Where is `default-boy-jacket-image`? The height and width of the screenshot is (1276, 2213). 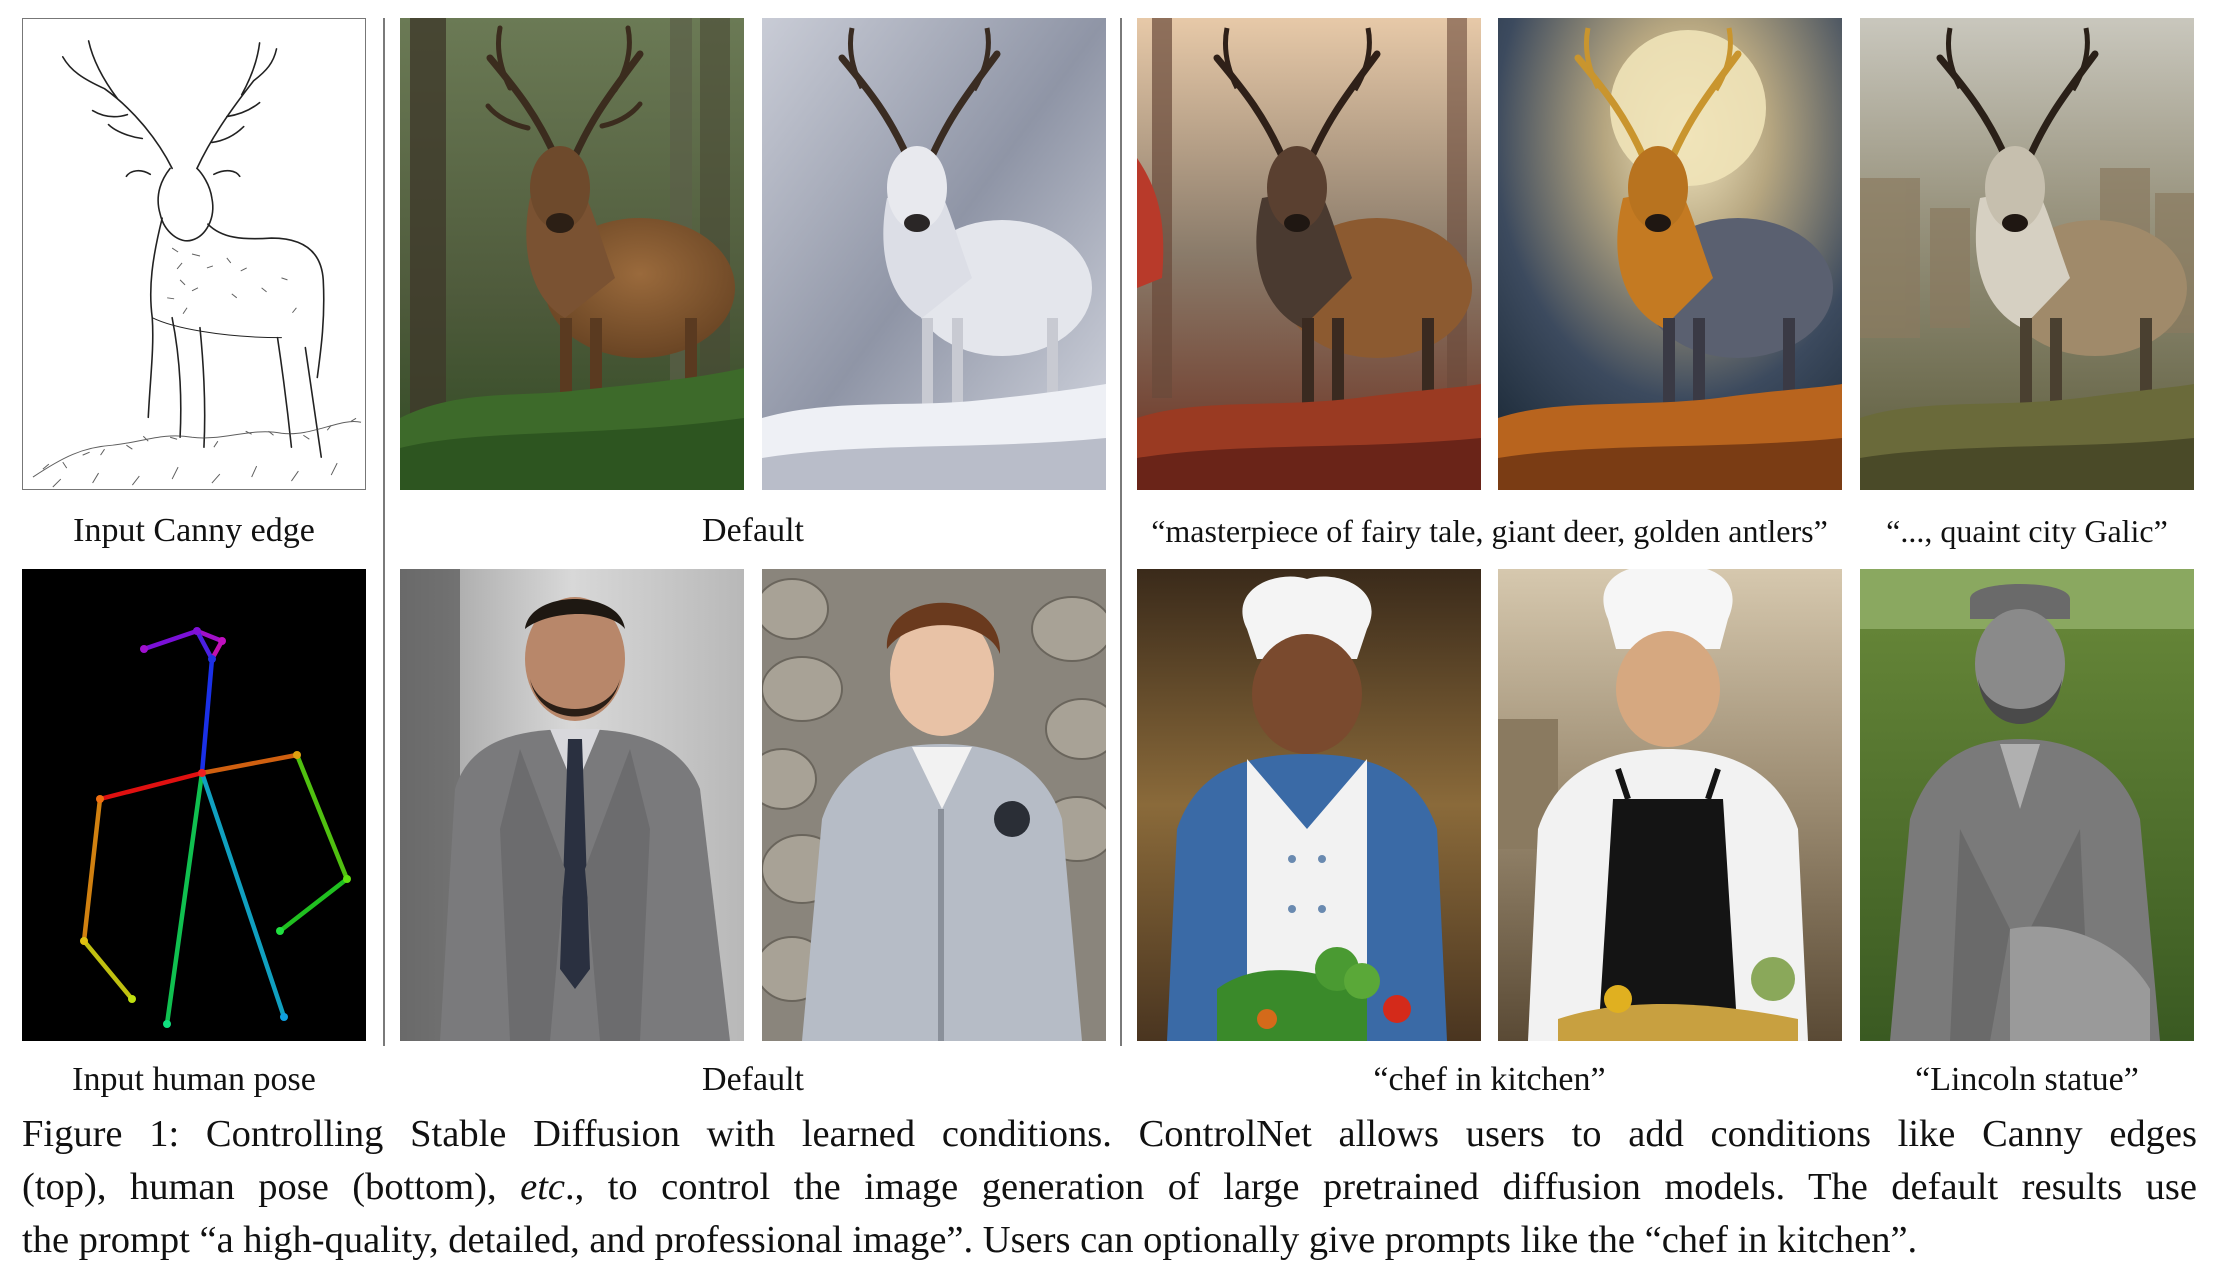 default-boy-jacket-image is located at coordinates (934, 805).